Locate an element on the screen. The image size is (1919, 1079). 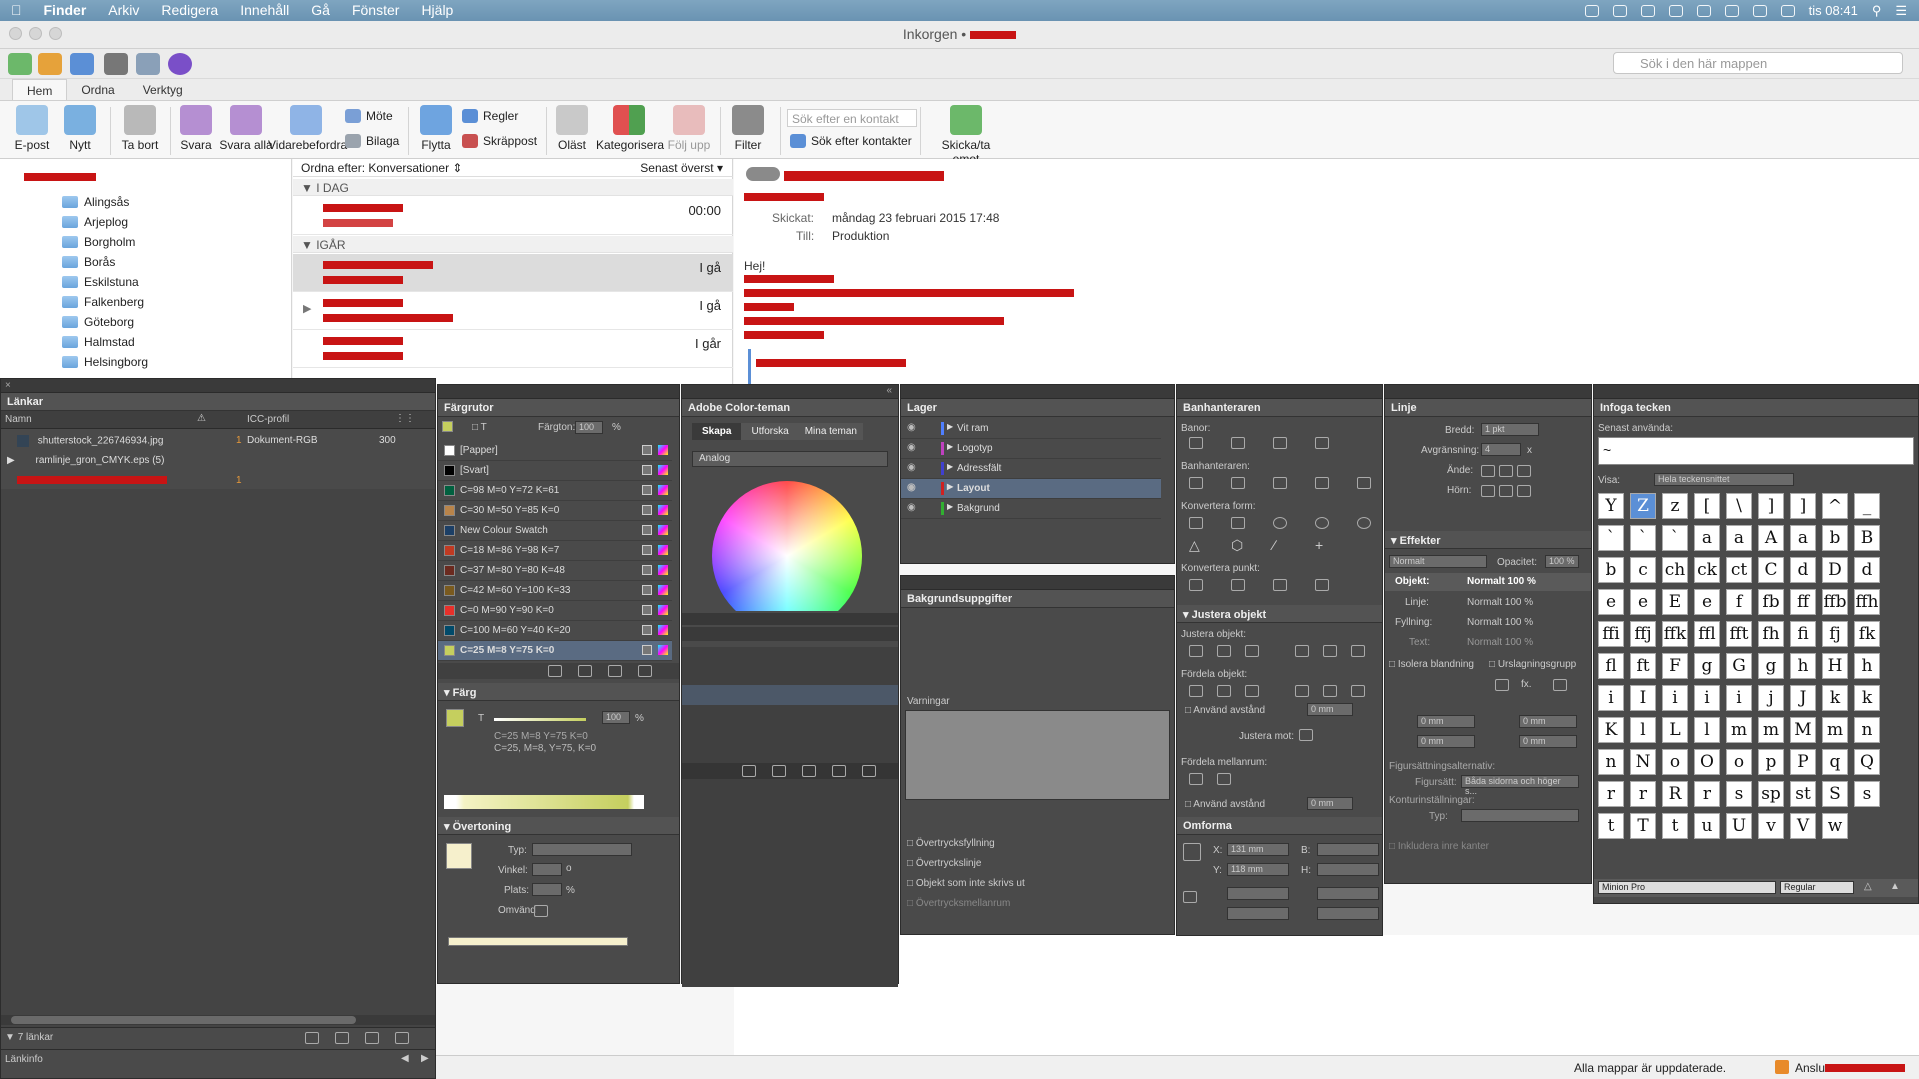
rounded-rect-icon is located at coordinates (1238, 523).